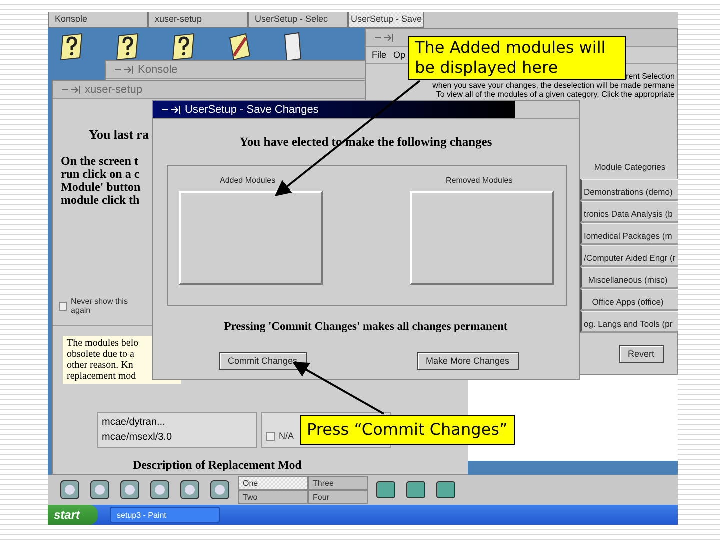 The height and width of the screenshot is (540, 720). What do you see at coordinates (407, 430) in the screenshot?
I see `callout: Press “Commit Changes”` at bounding box center [407, 430].